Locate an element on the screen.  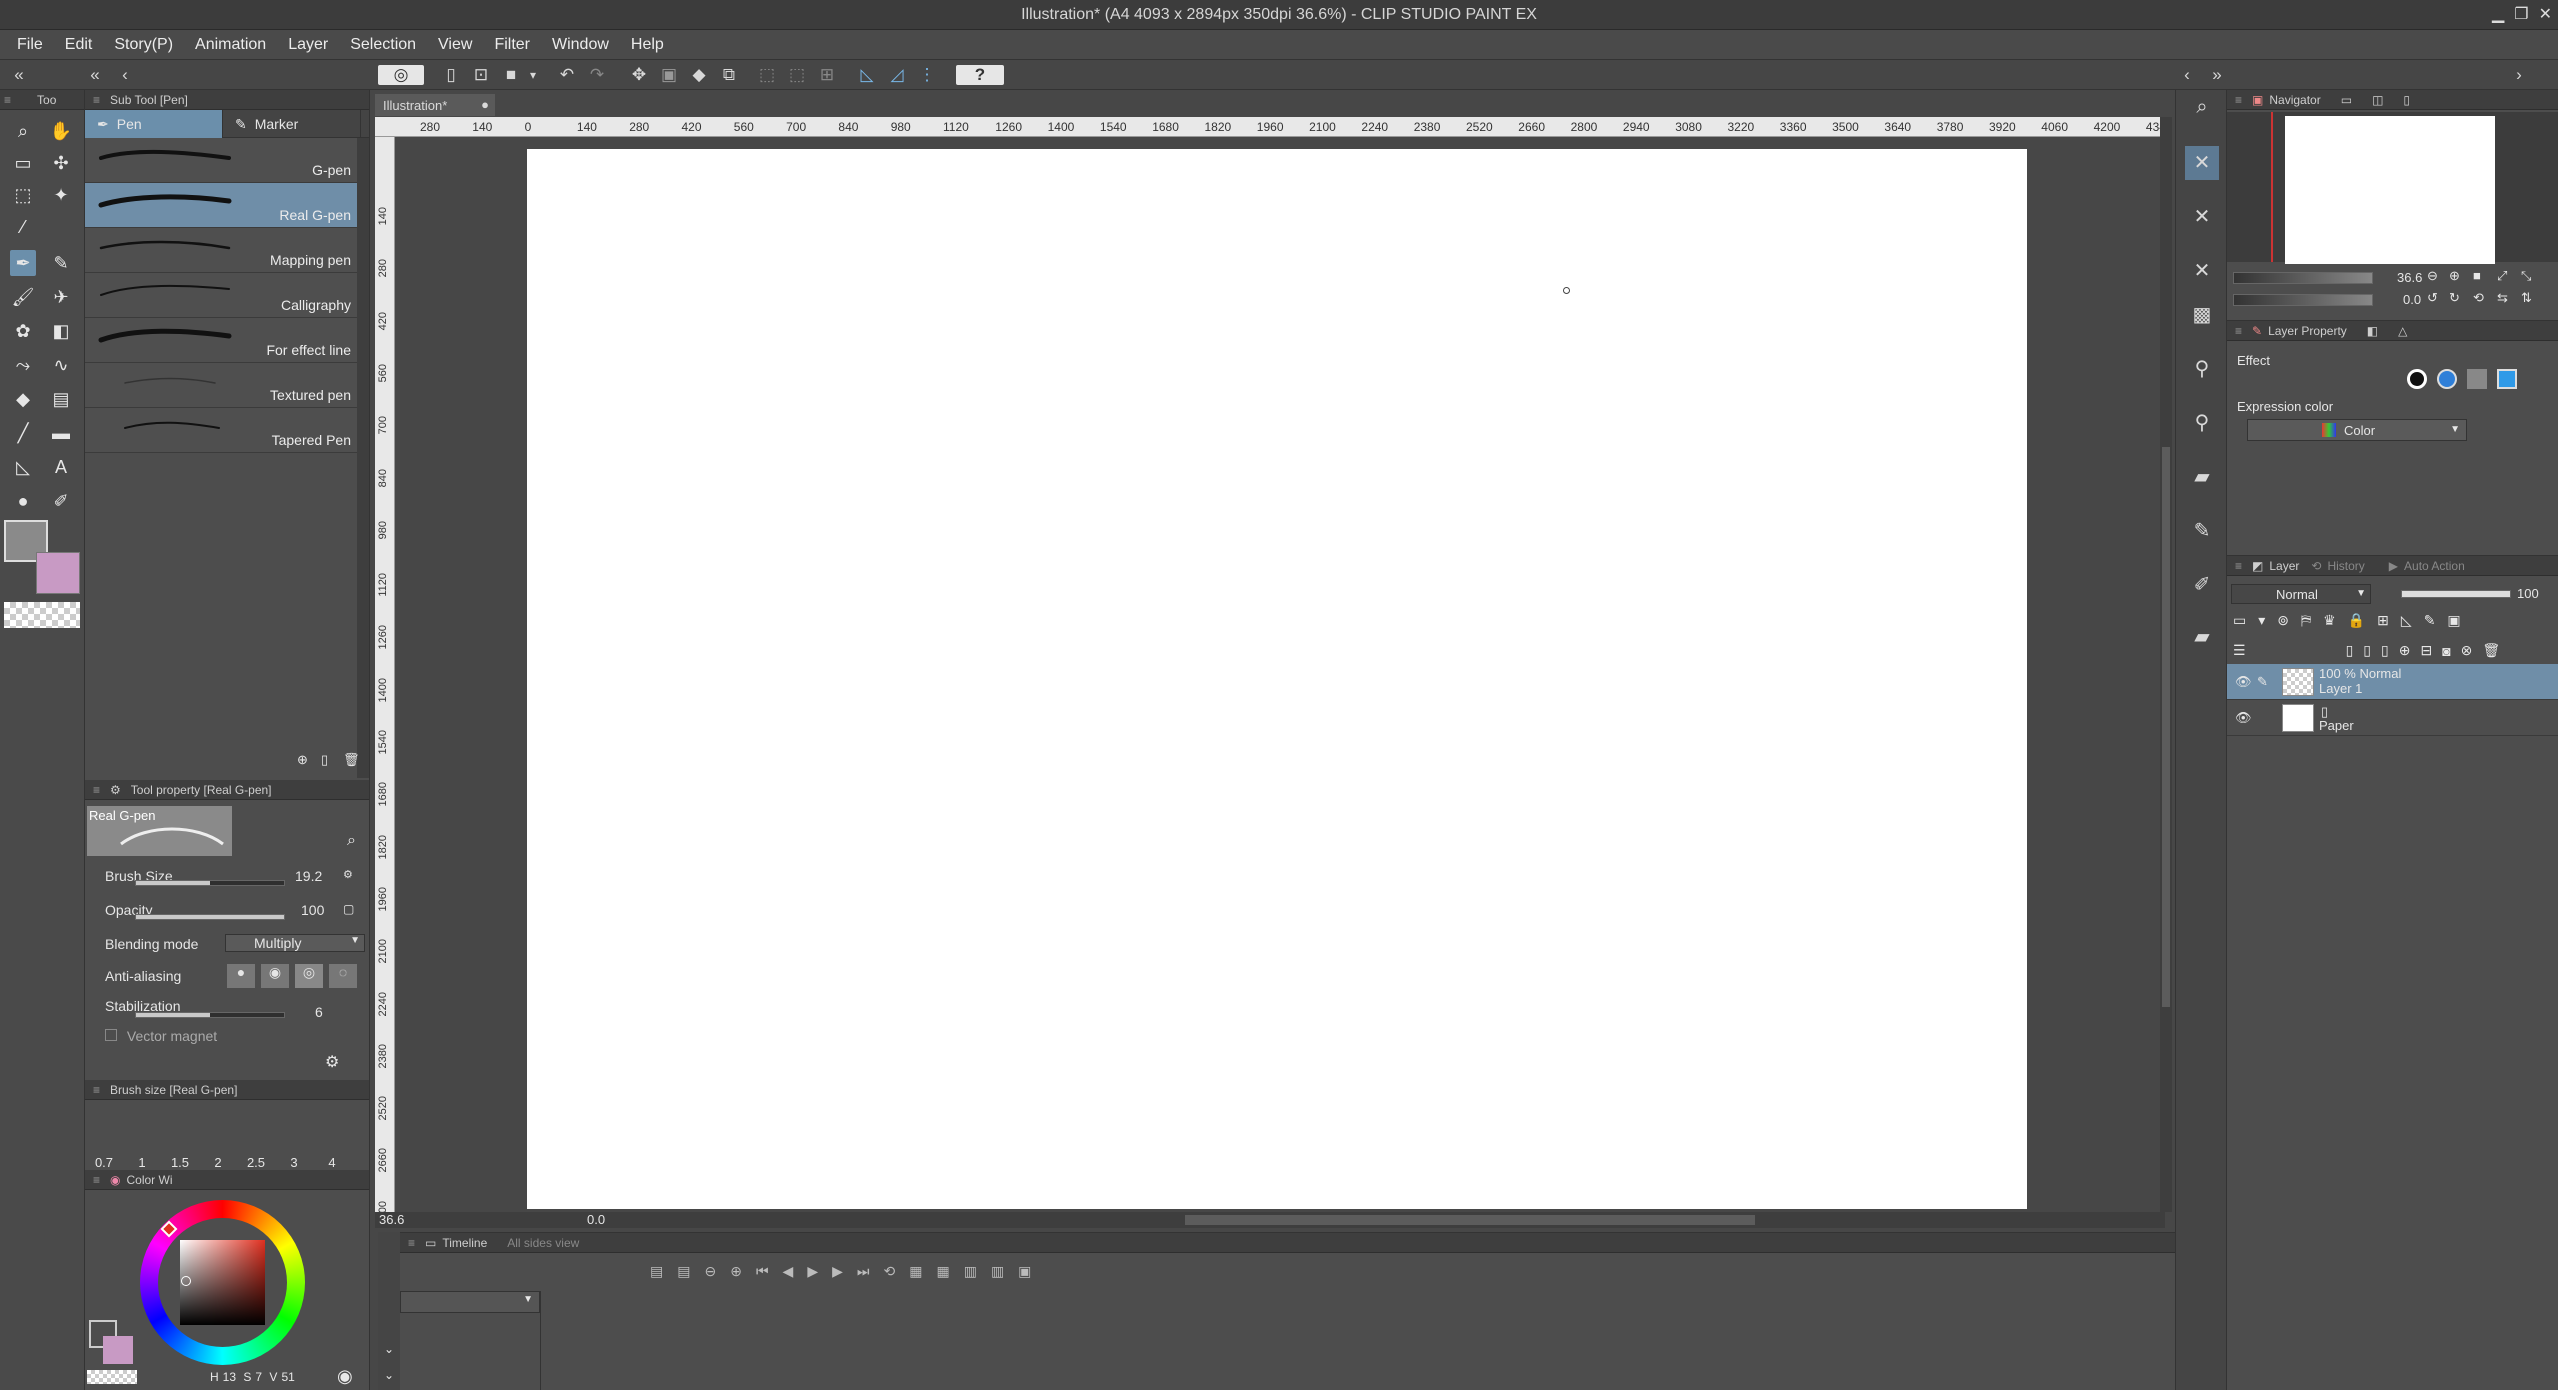
menu-file: File is located at coordinates (30, 45).